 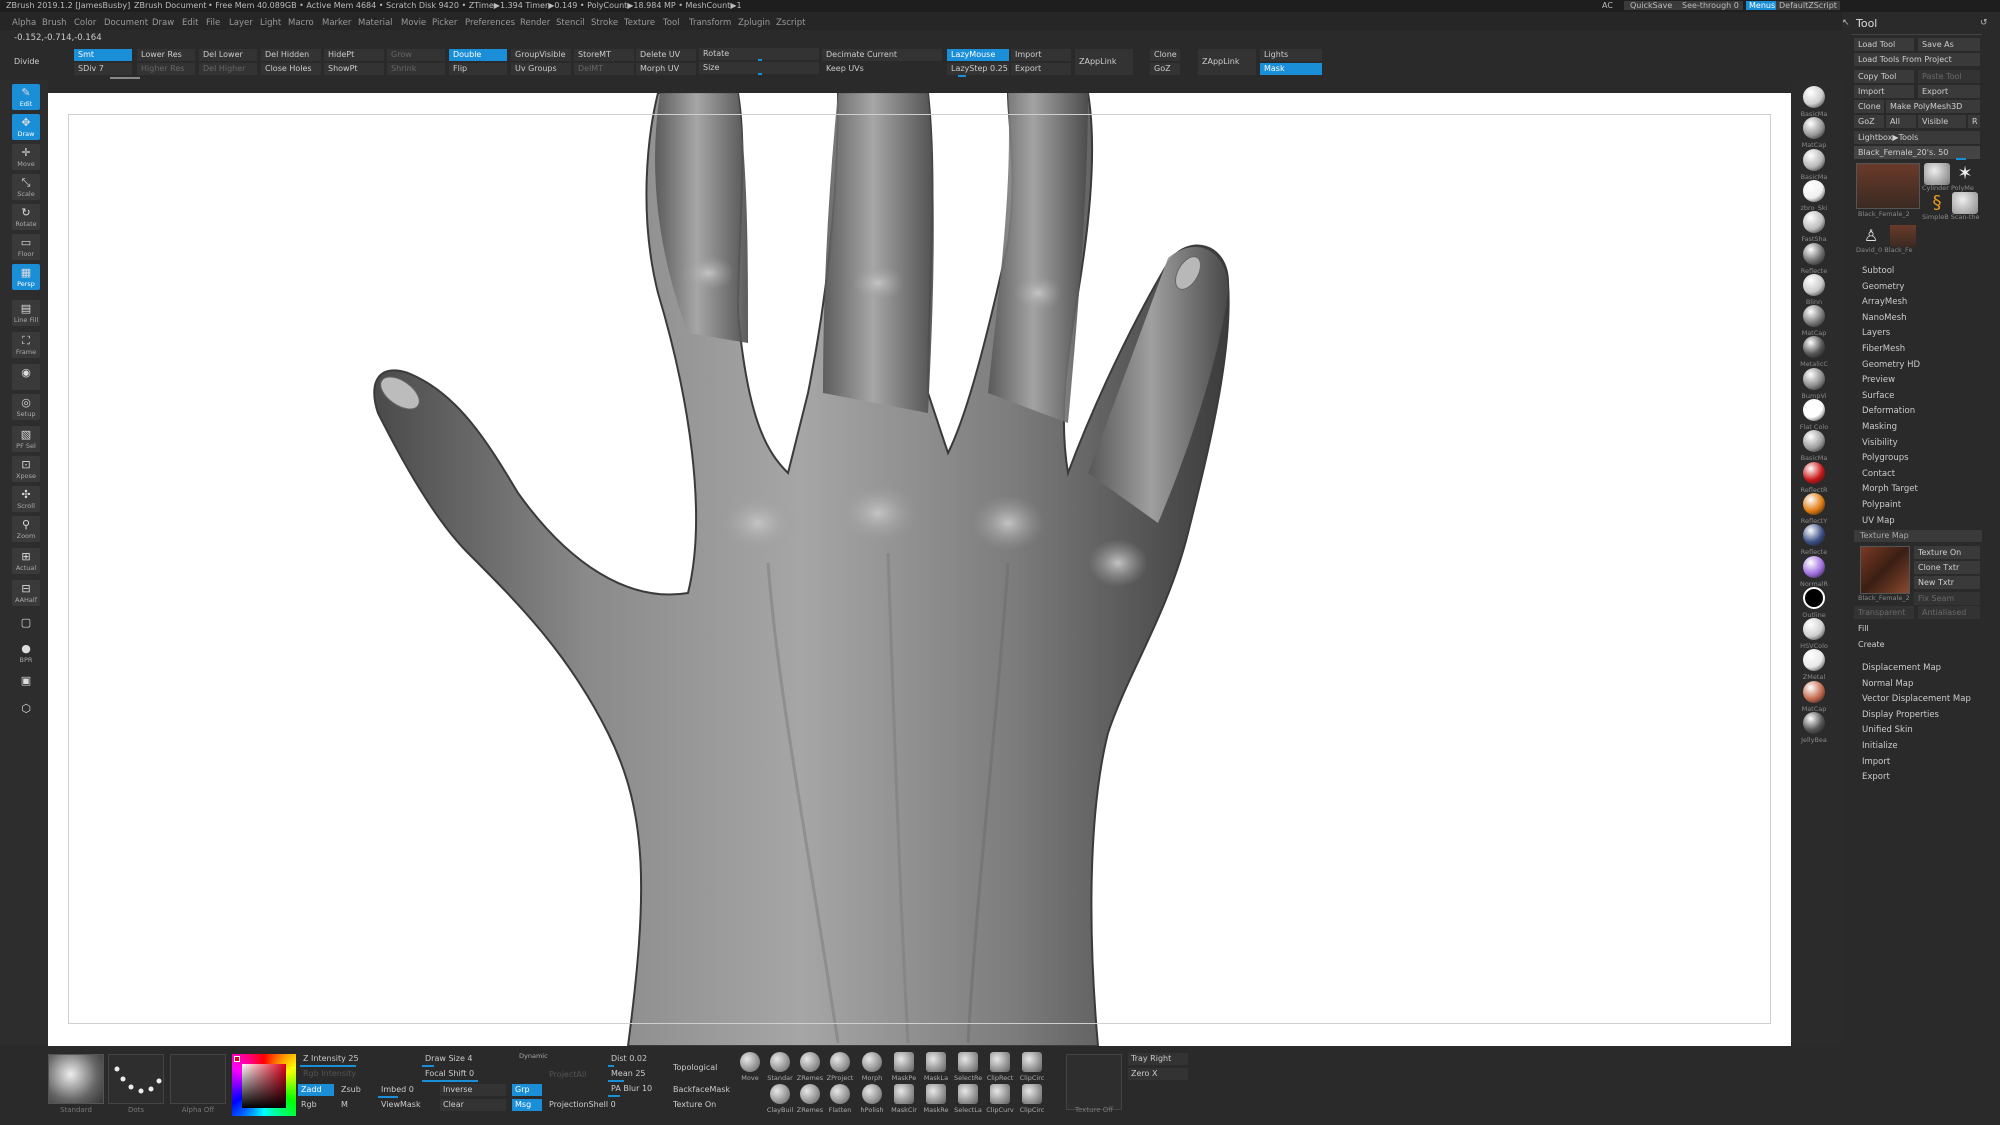 I want to click on menu-zplugin: Zplugin, so click(x=754, y=23).